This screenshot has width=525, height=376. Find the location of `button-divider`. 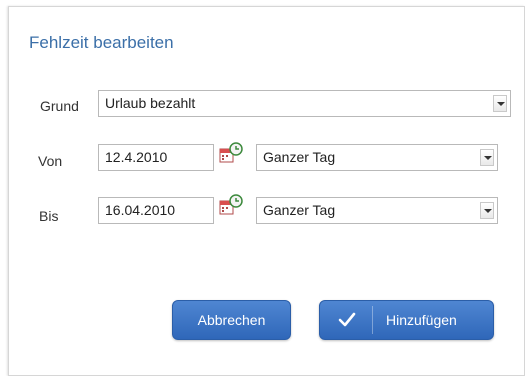

button-divider is located at coordinates (372, 320).